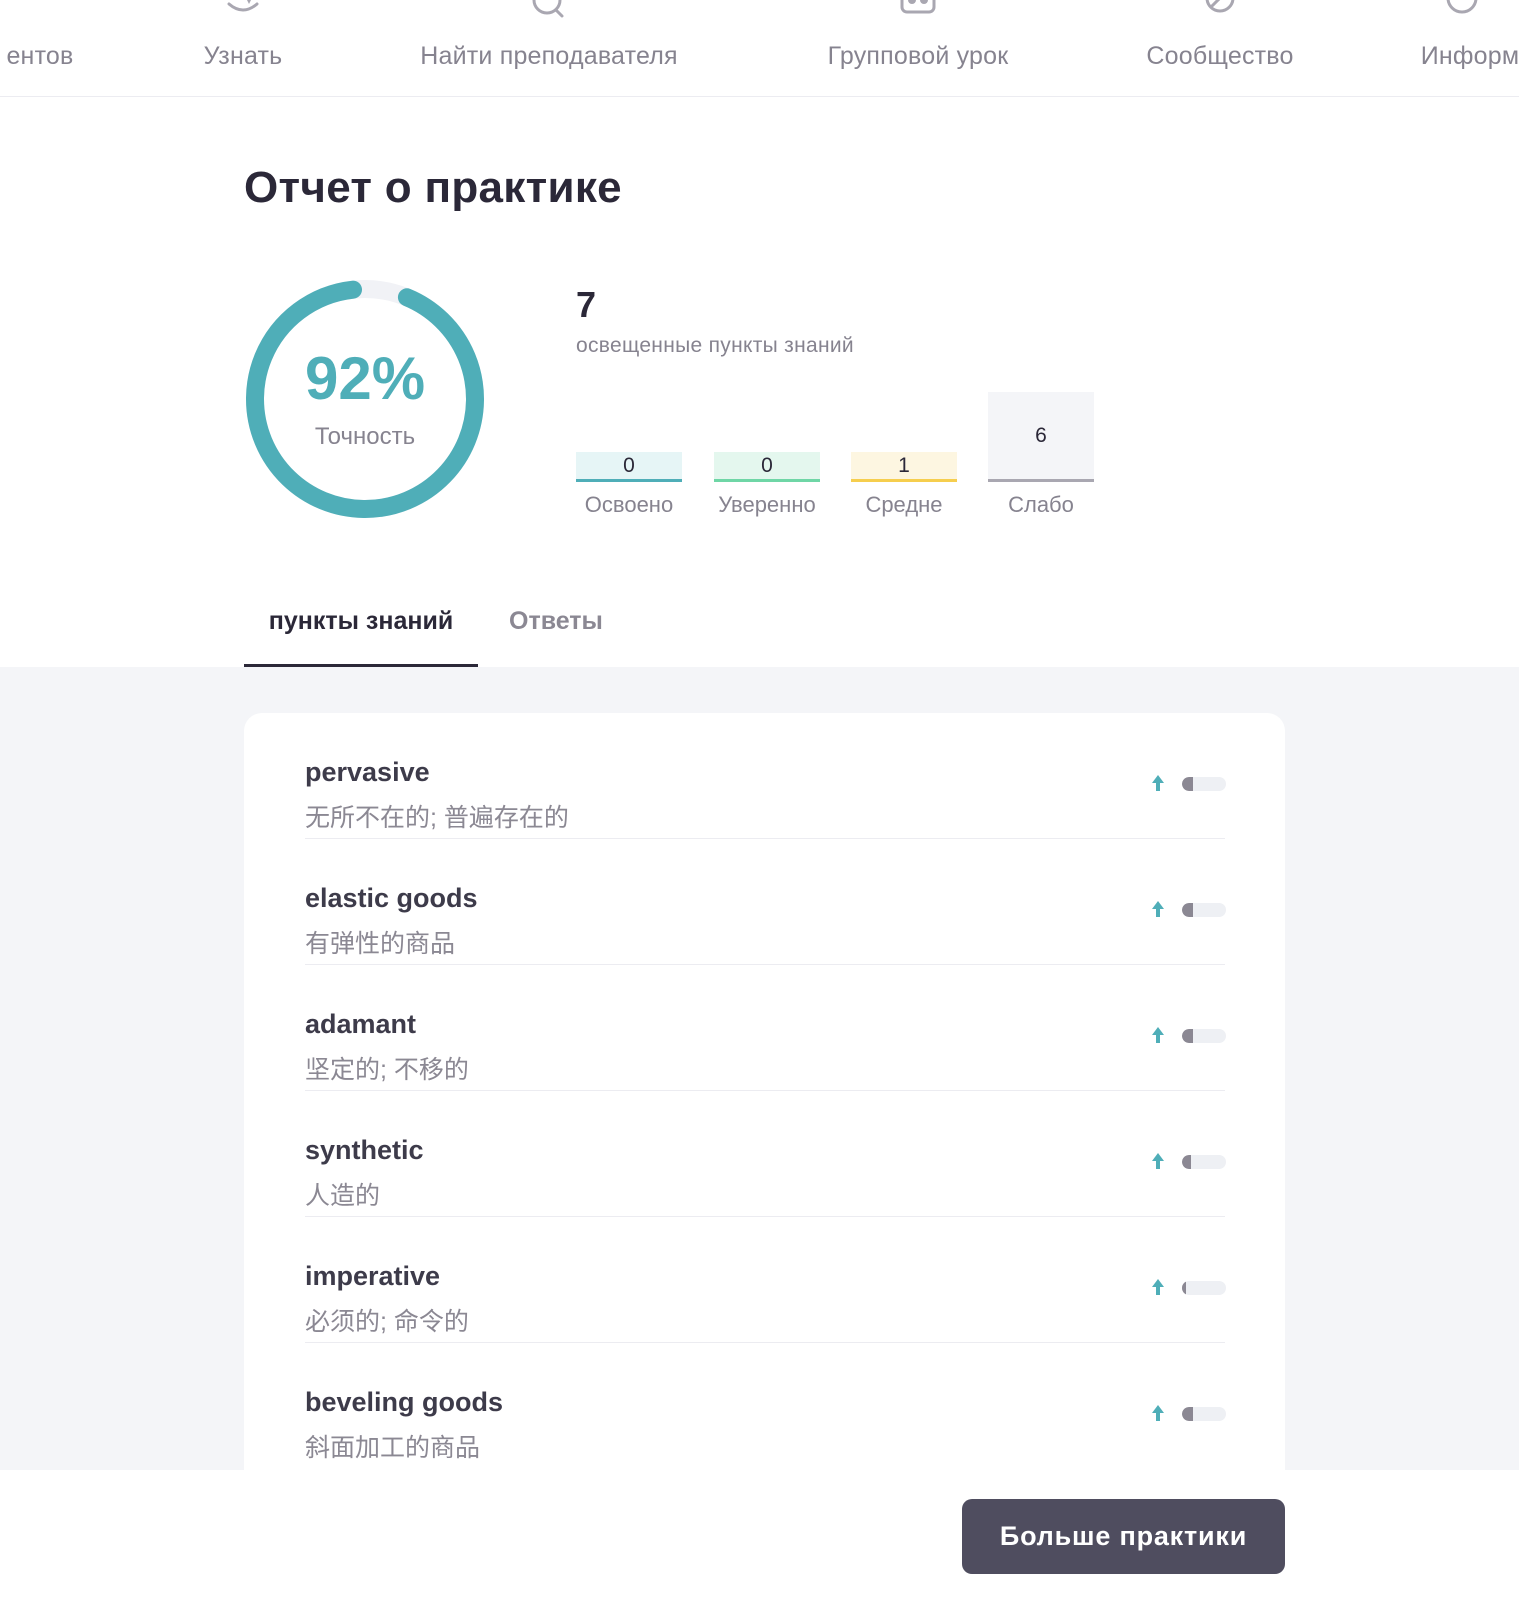 This screenshot has width=1519, height=1600. What do you see at coordinates (586, 304) in the screenshot?
I see `knowledge-points-count: 7` at bounding box center [586, 304].